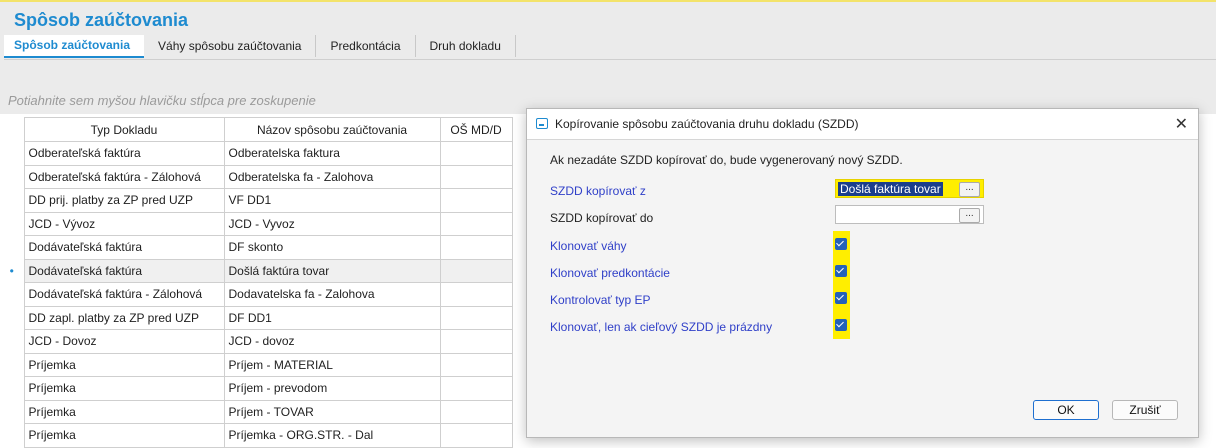 The width and height of the screenshot is (1216, 448). Describe the element at coordinates (332, 270) in the screenshot. I see `table-cell: Došlá faktúra tovar` at that location.